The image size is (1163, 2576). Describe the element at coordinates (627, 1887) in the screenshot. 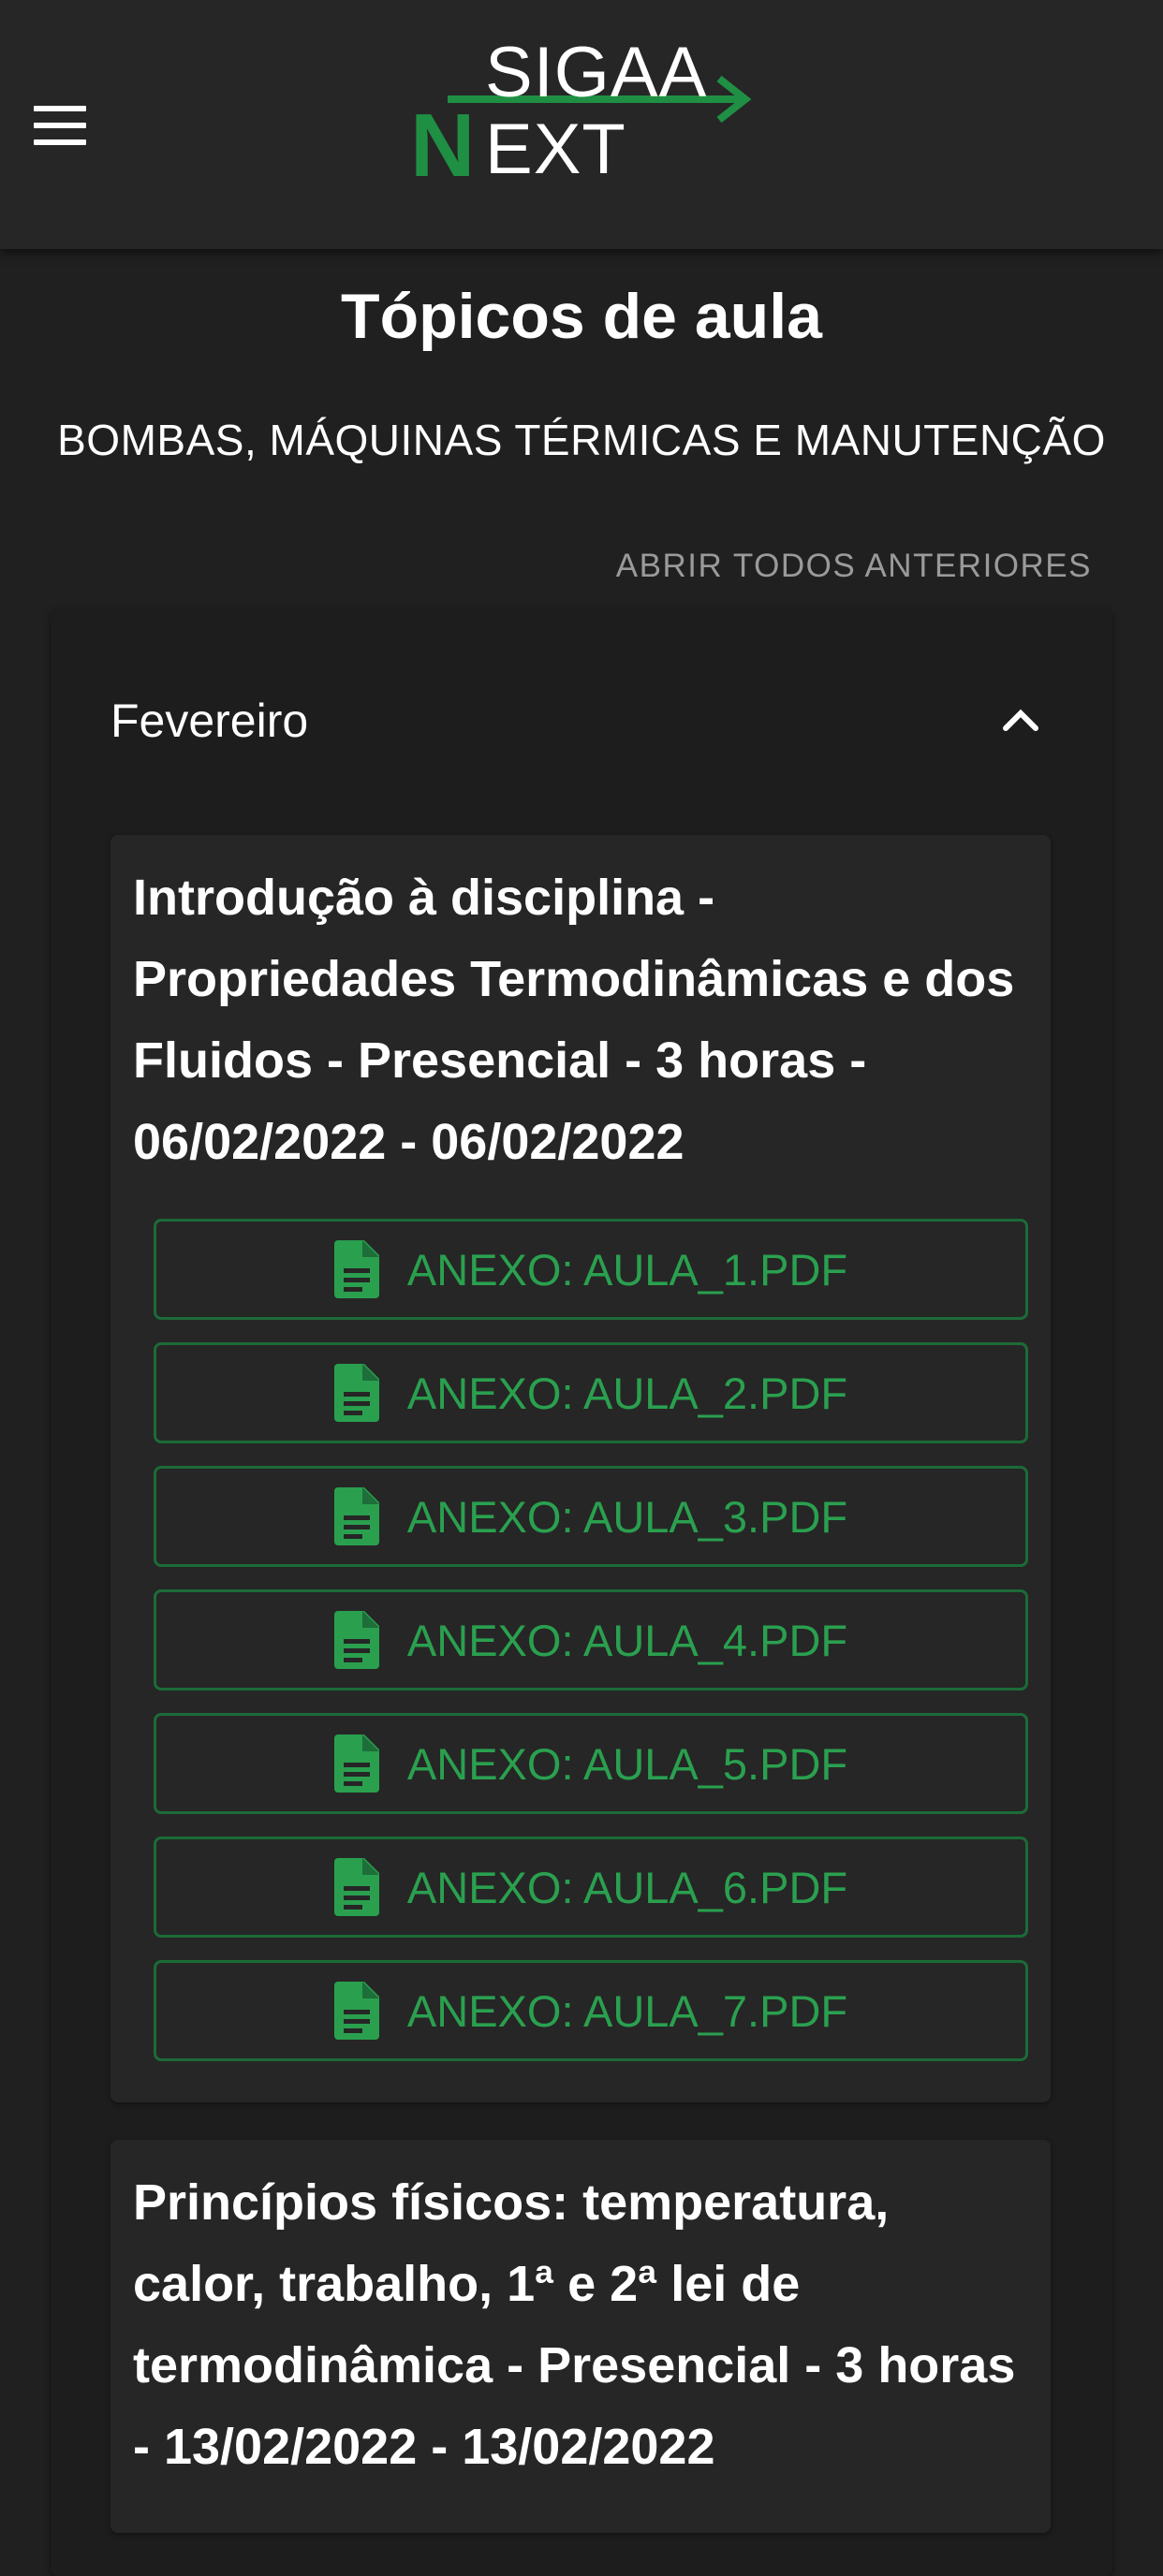

I see `attachment-label: ANEXO: AULA_6.PDF` at that location.